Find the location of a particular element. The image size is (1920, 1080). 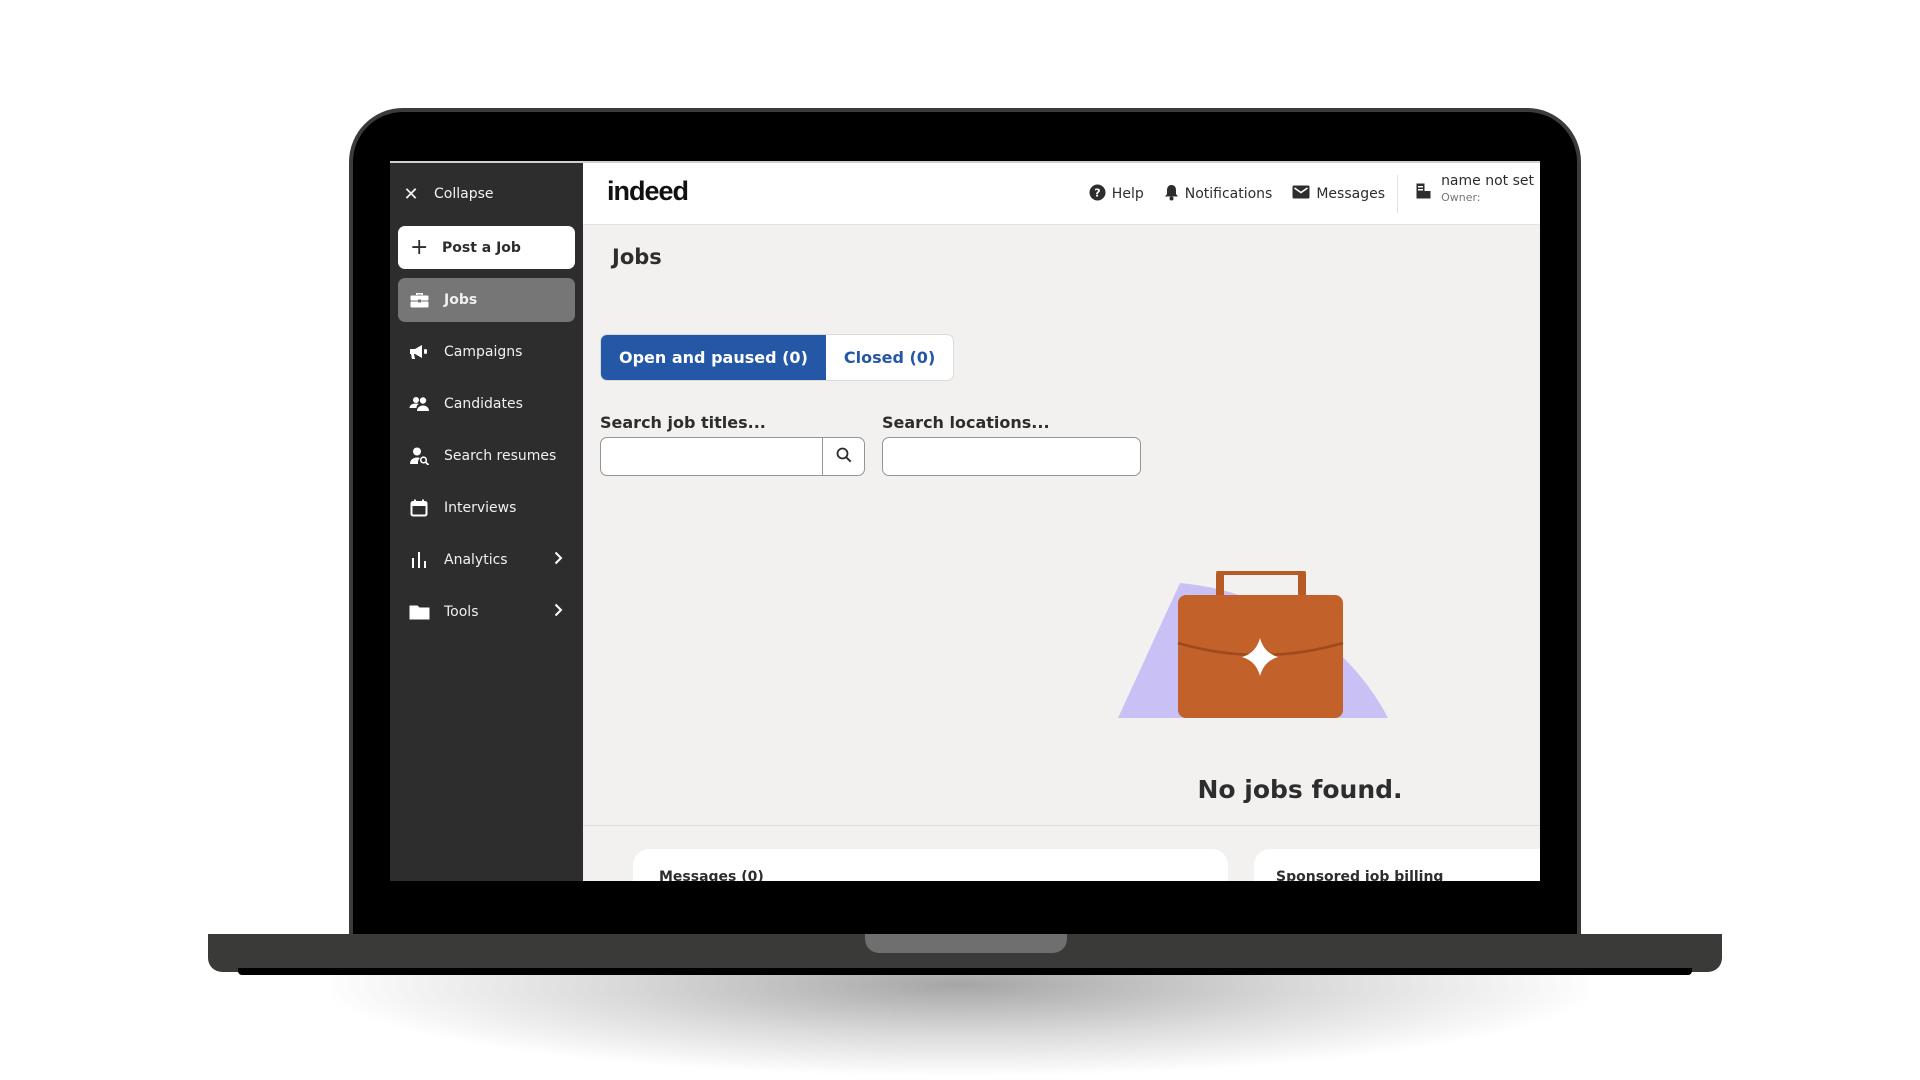

people-icon is located at coordinates (419, 404).